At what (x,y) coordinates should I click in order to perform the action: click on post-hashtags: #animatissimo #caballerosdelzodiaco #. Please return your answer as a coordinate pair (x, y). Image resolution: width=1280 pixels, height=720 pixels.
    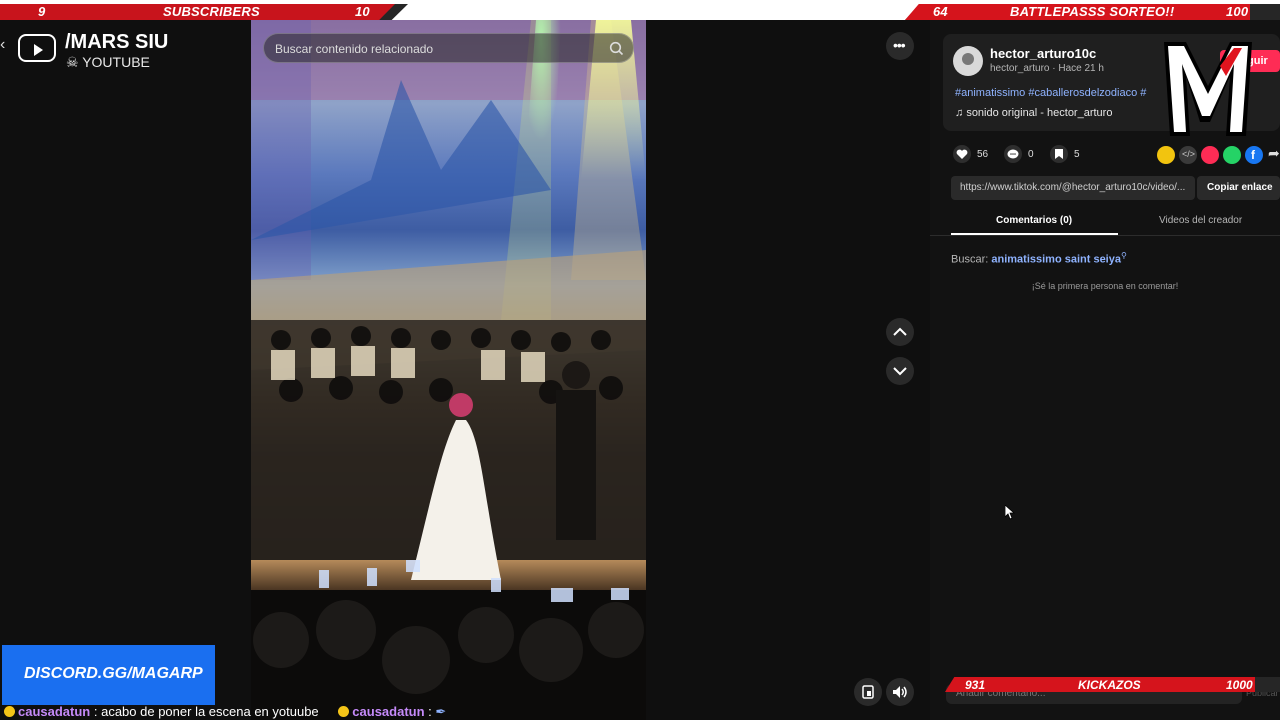
    Looking at the image, I should click on (1050, 93).